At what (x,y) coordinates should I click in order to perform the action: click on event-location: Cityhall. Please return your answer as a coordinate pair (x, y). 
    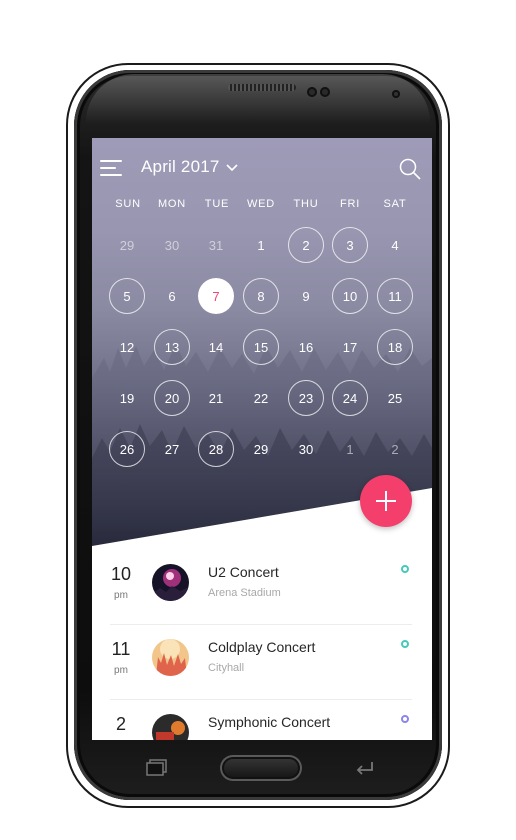
    Looking at the image, I should click on (226, 668).